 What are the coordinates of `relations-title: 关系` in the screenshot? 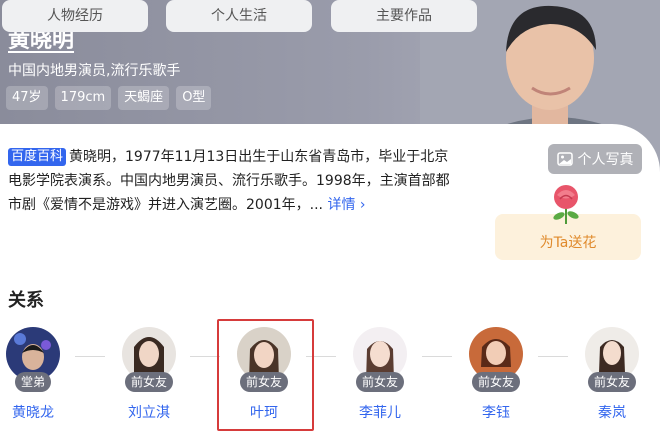 It's located at (26, 300).